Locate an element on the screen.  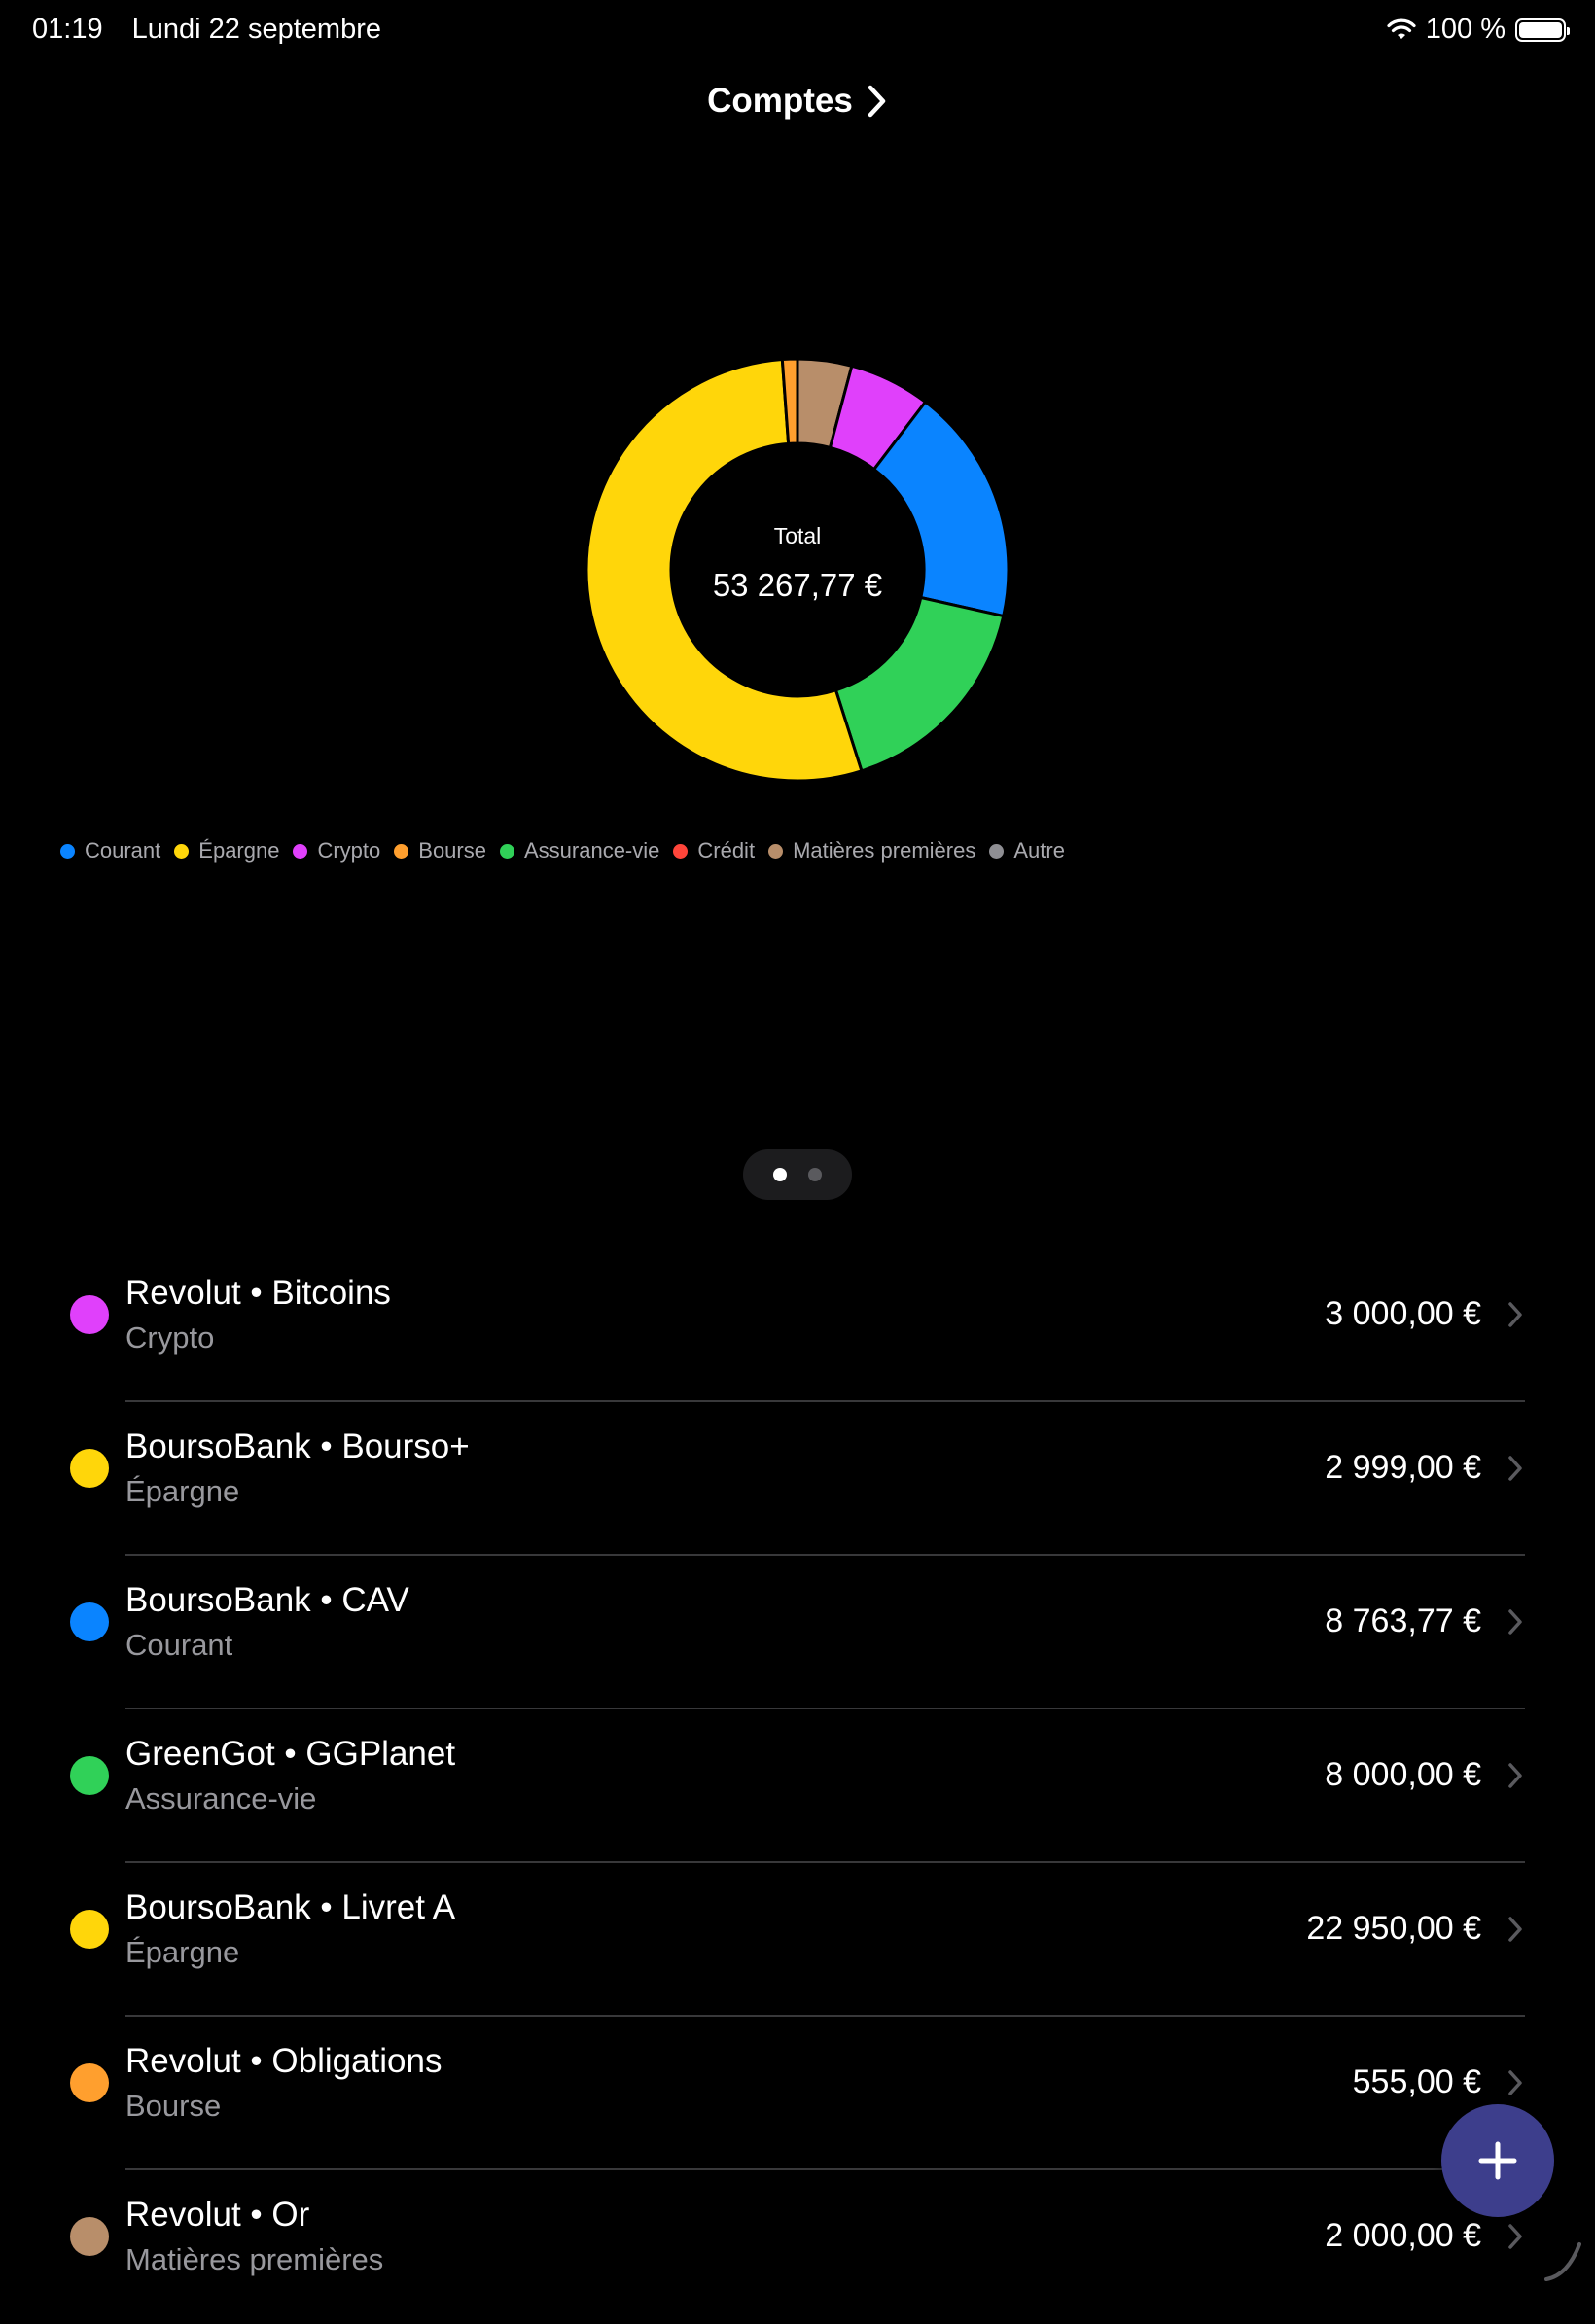
account-name: BoursoBank • Livret A is located at coordinates (290, 1907).